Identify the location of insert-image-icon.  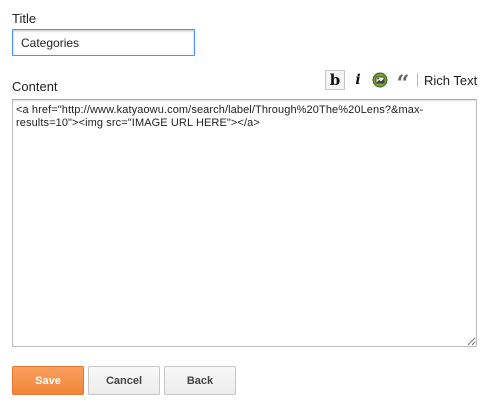
(380, 80).